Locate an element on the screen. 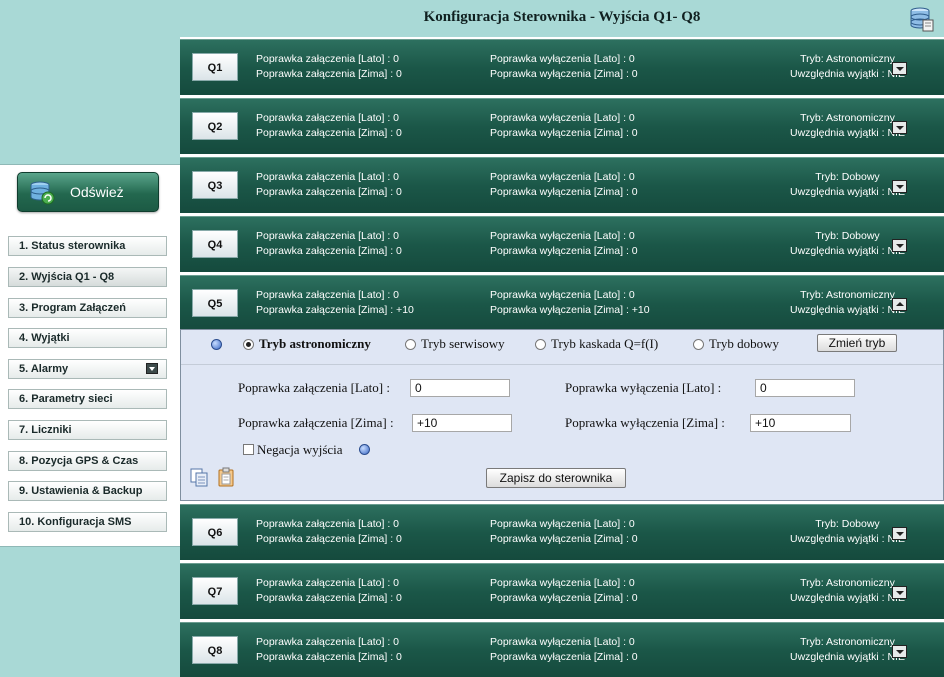 Image resolution: width=944 pixels, height=677 pixels. menu-item-exceptions: 4. Wyjątki is located at coordinates (87, 338).